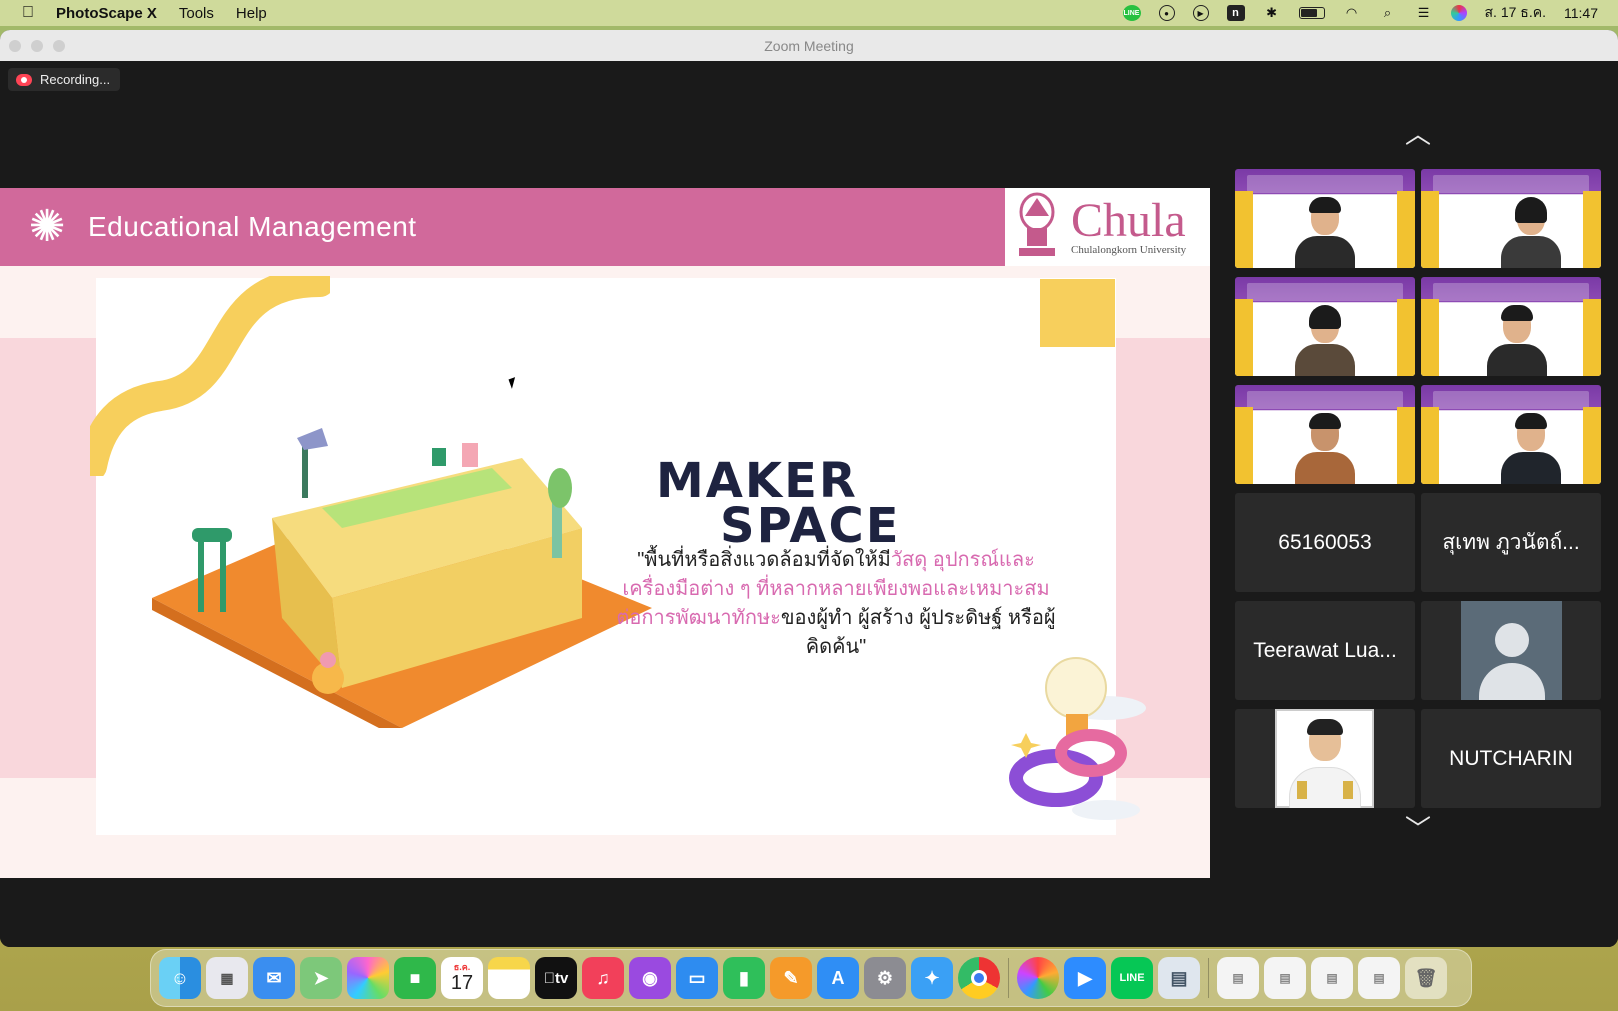 The image size is (1618, 1011). I want to click on siri-icon, so click(1458, 13).